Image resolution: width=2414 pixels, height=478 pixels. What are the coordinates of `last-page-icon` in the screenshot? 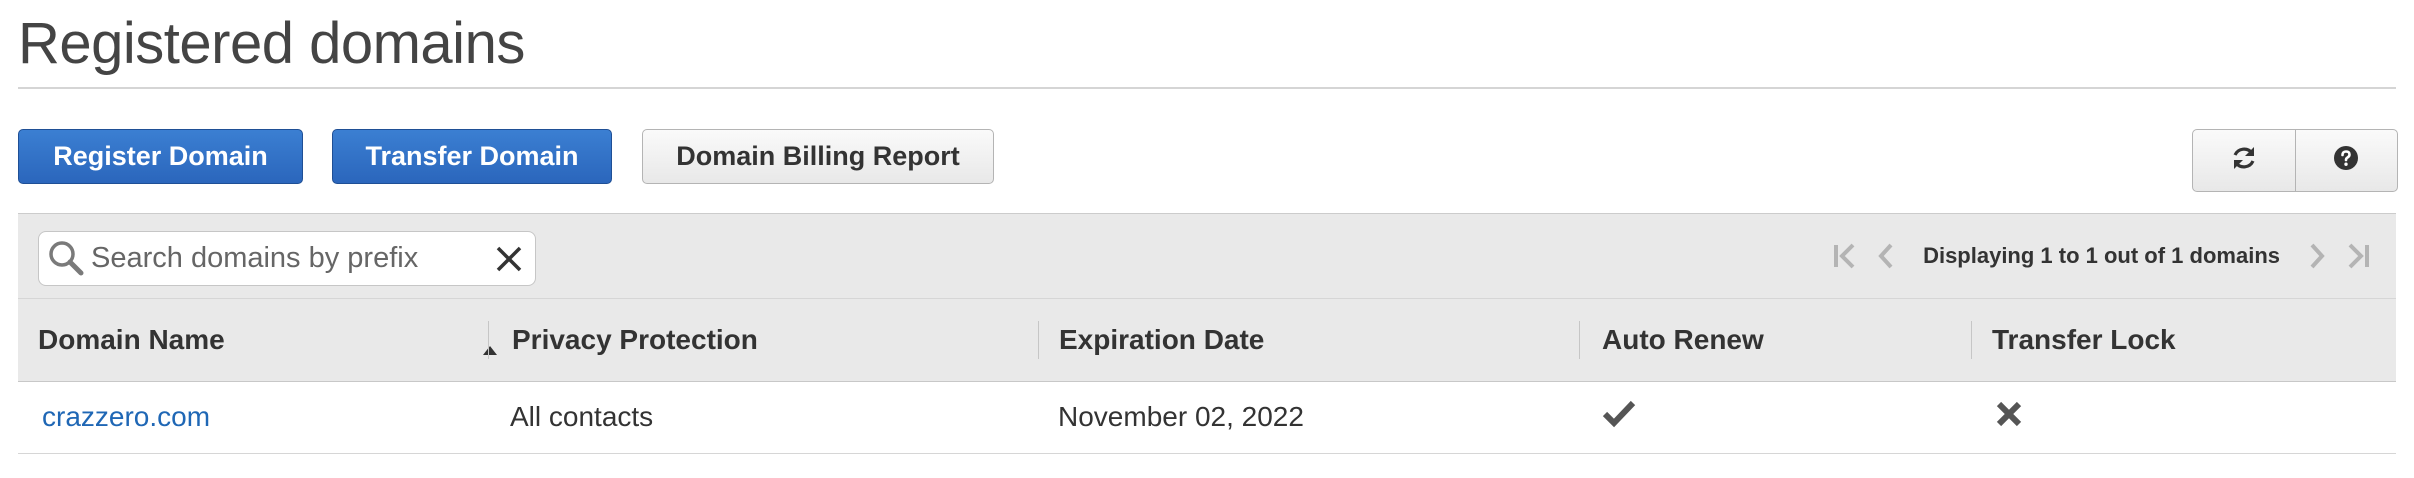 It's located at (2357, 256).